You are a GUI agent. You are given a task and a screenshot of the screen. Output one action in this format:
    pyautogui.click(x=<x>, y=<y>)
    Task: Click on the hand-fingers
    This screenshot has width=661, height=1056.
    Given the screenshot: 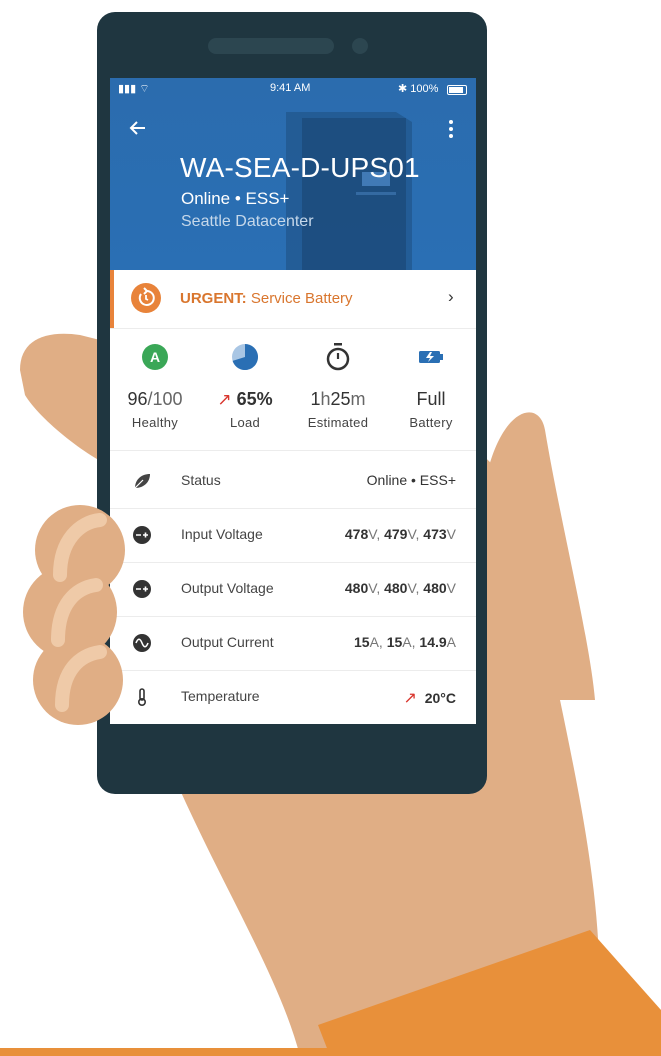 What is the action you would take?
    pyautogui.click(x=74, y=615)
    